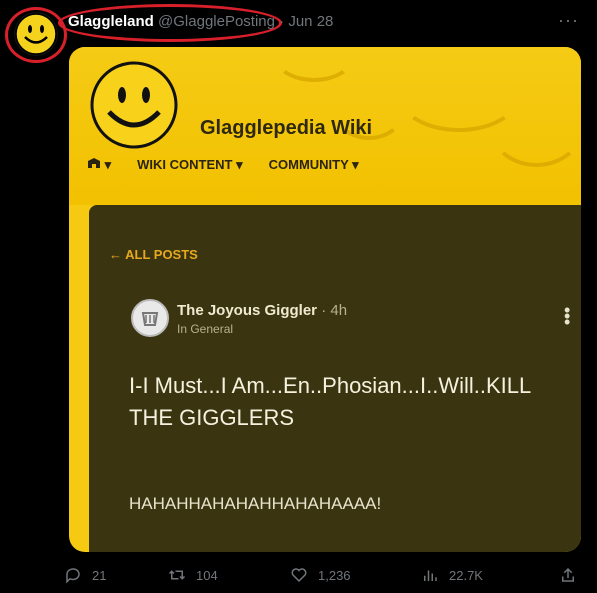 The image size is (597, 593). I want to click on user-handle: @GlagglePosting, so click(216, 21).